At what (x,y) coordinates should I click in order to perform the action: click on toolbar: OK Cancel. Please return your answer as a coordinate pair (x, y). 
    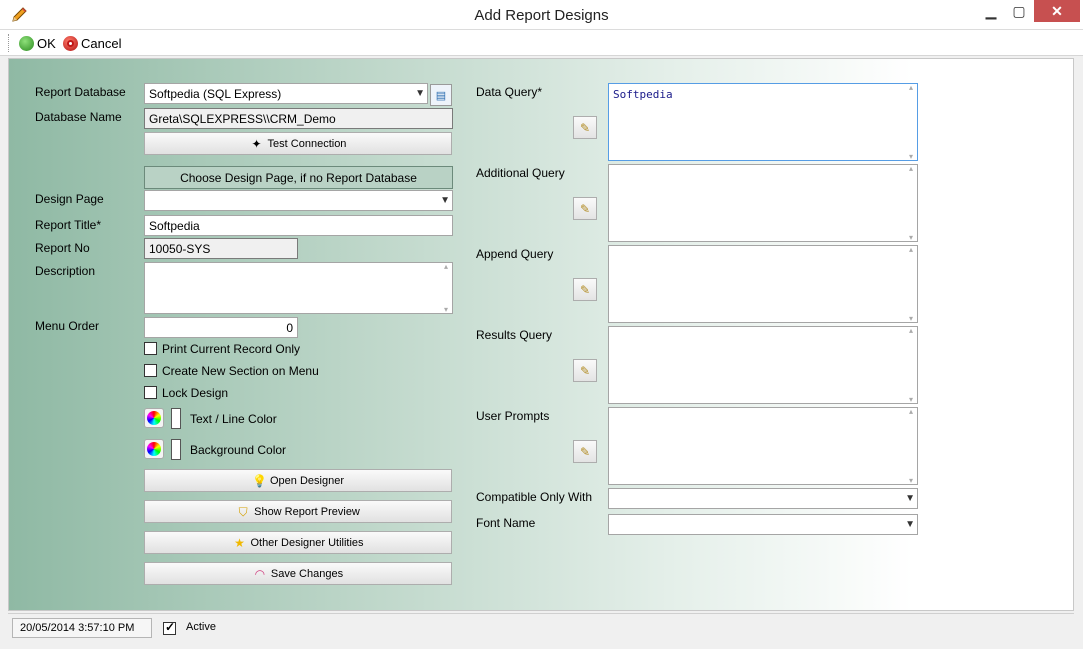
    Looking at the image, I should click on (541, 43).